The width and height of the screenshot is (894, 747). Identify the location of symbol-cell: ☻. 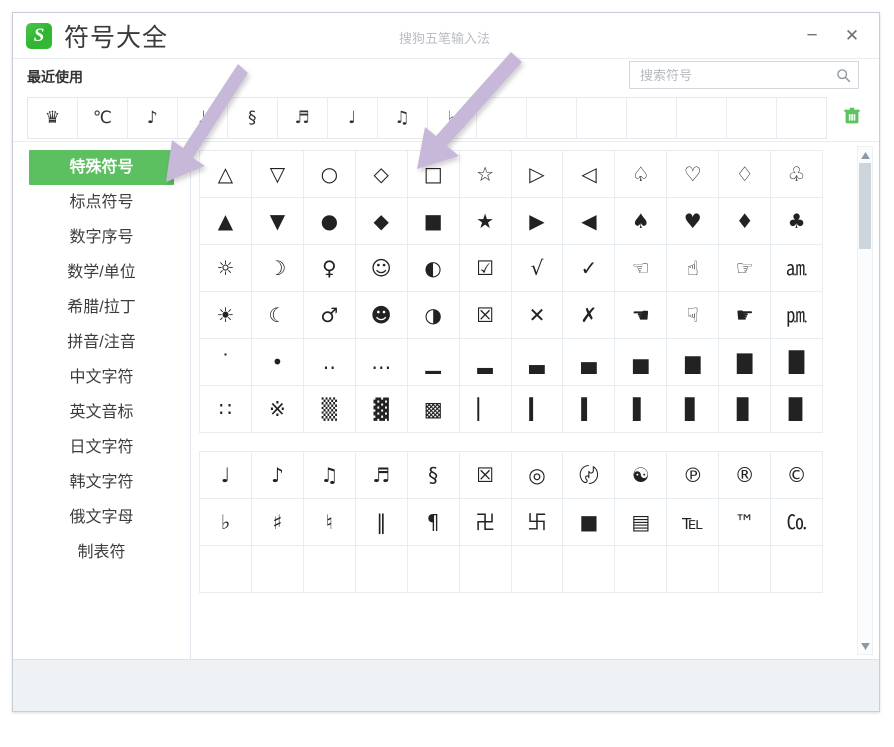
(382, 315).